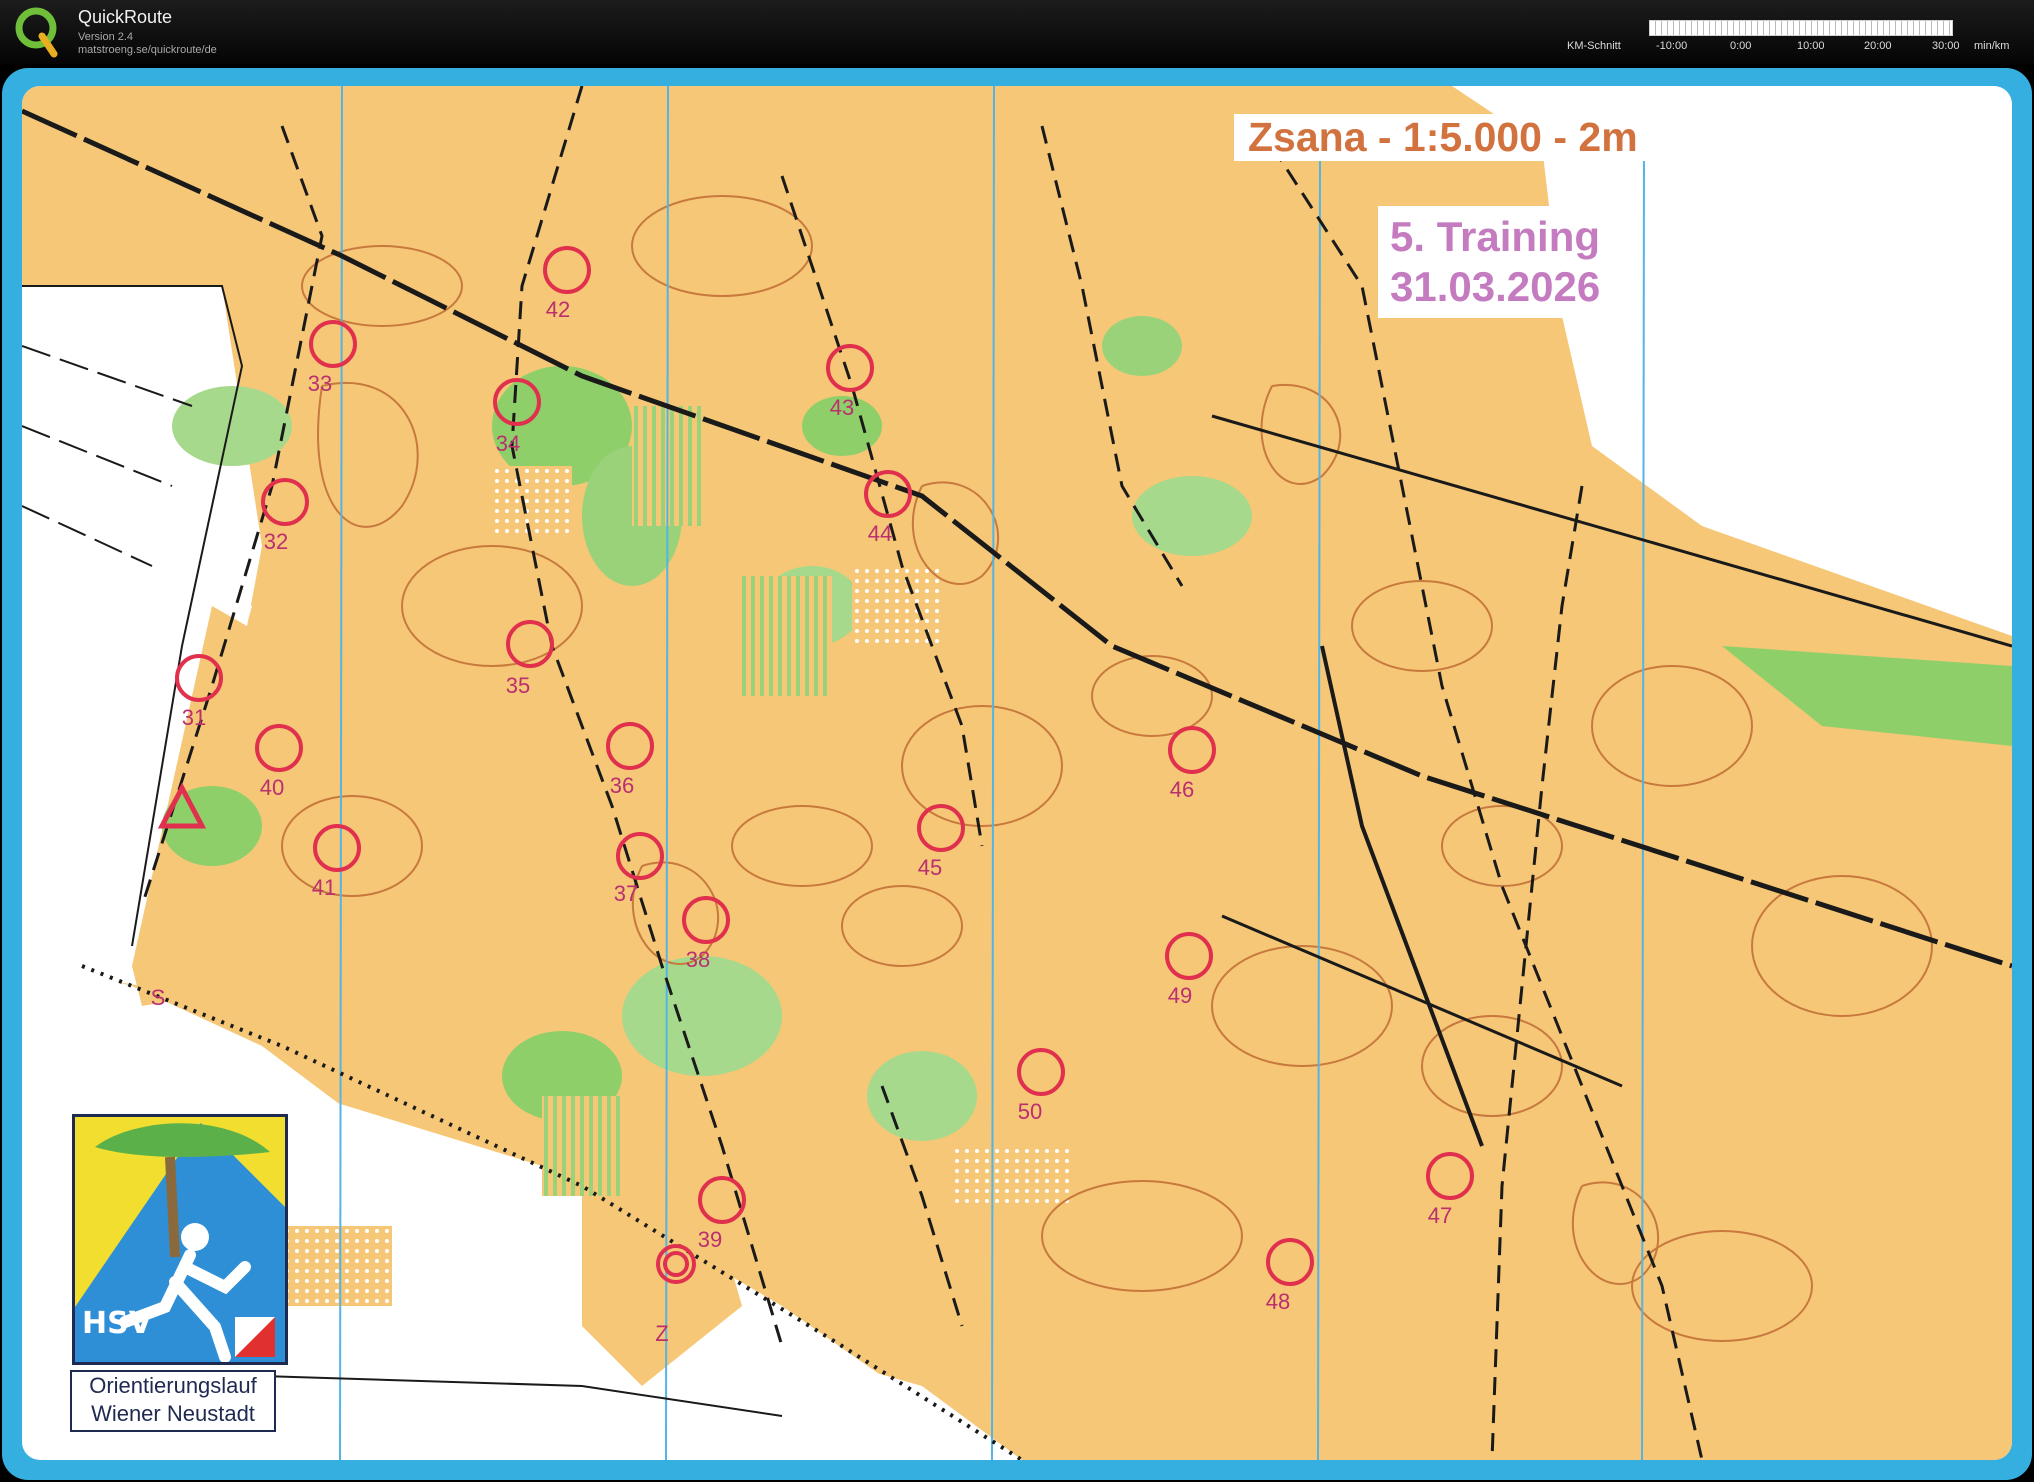  What do you see at coordinates (622, 785) in the screenshot?
I see `control-label: 36` at bounding box center [622, 785].